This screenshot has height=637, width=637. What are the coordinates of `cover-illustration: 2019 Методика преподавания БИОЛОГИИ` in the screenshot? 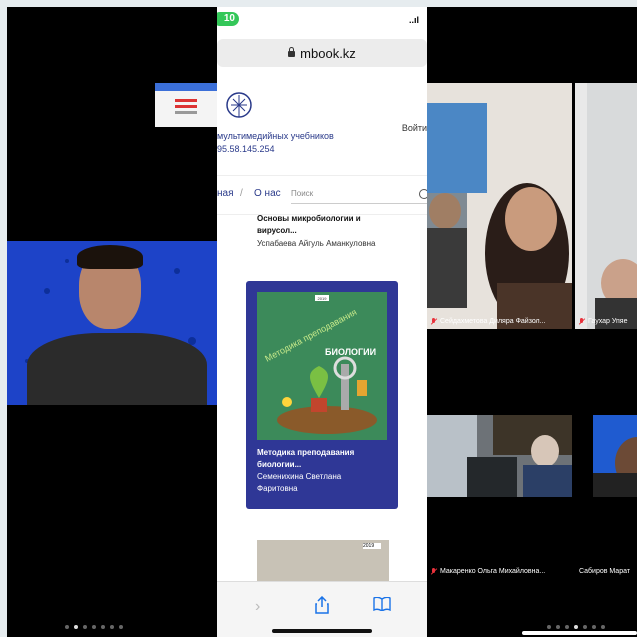 It's located at (322, 366).